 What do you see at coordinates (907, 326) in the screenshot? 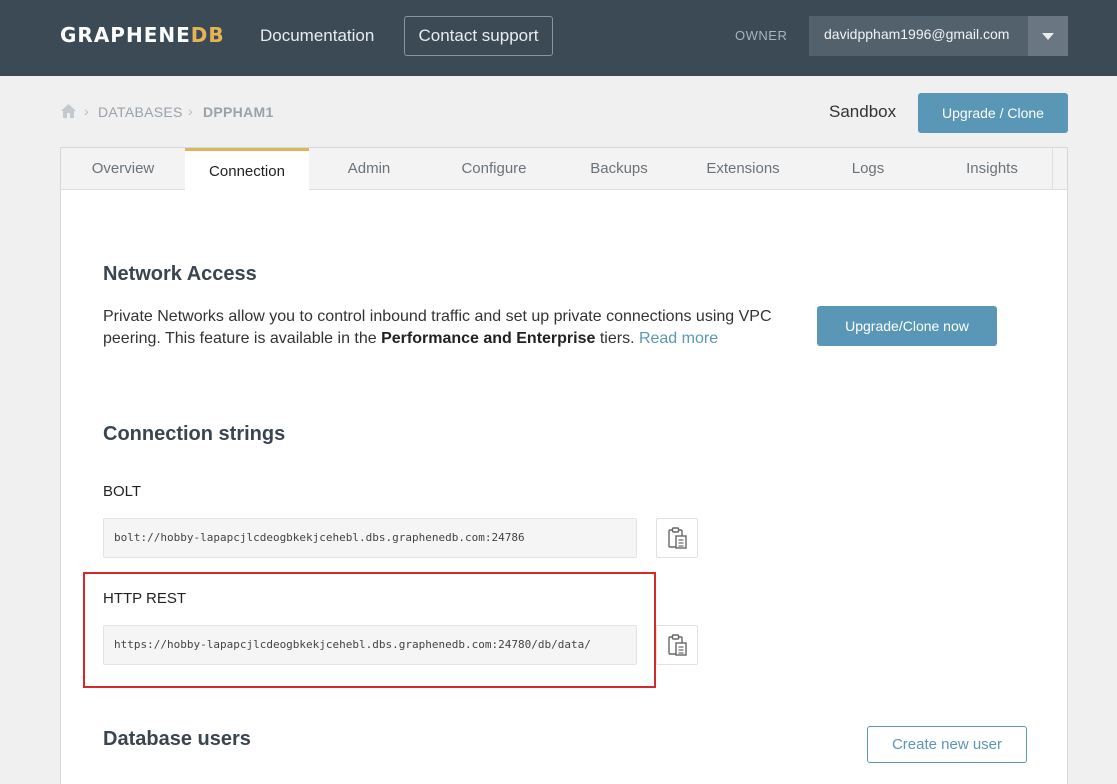
I see `upgrade-clone-now-button: Upgrade/Clone now` at bounding box center [907, 326].